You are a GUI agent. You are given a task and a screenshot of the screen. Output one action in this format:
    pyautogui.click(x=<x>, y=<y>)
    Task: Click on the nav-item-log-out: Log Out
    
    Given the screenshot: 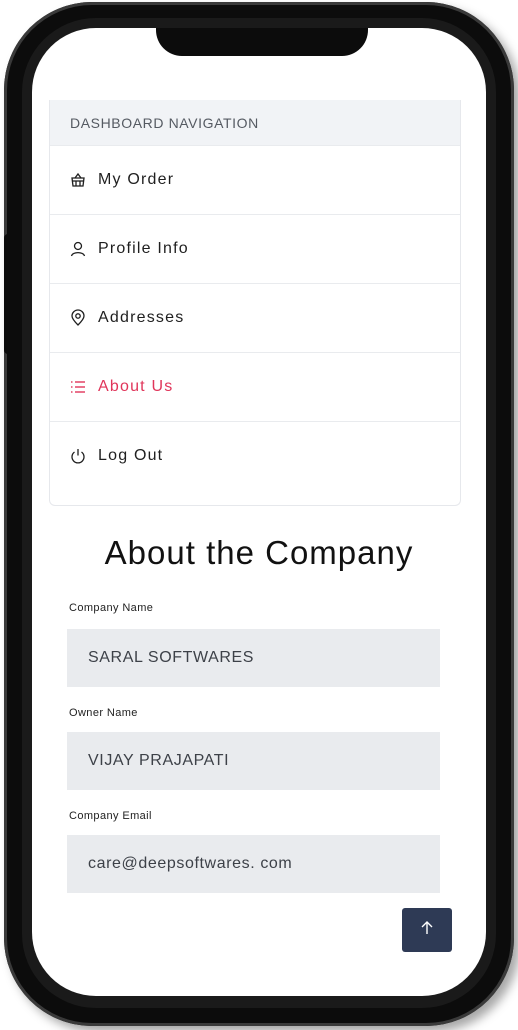 What is the action you would take?
    pyautogui.click(x=255, y=455)
    